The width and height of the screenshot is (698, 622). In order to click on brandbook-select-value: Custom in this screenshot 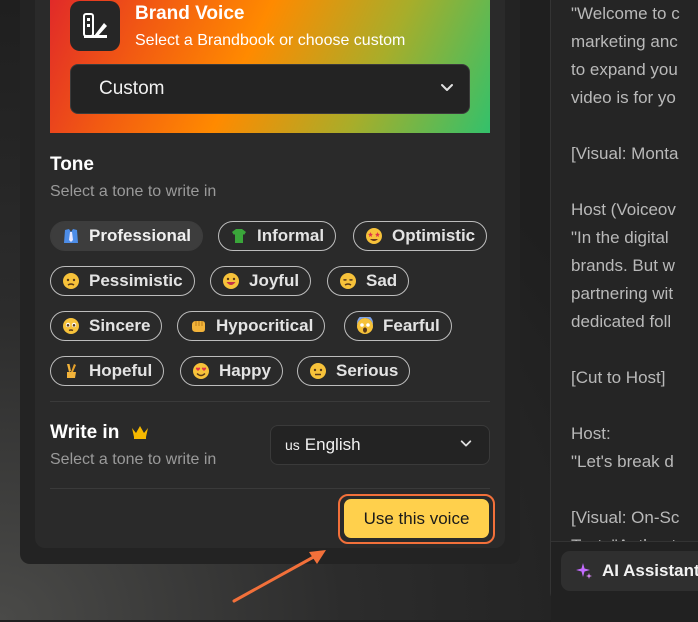, I will do `click(132, 88)`.